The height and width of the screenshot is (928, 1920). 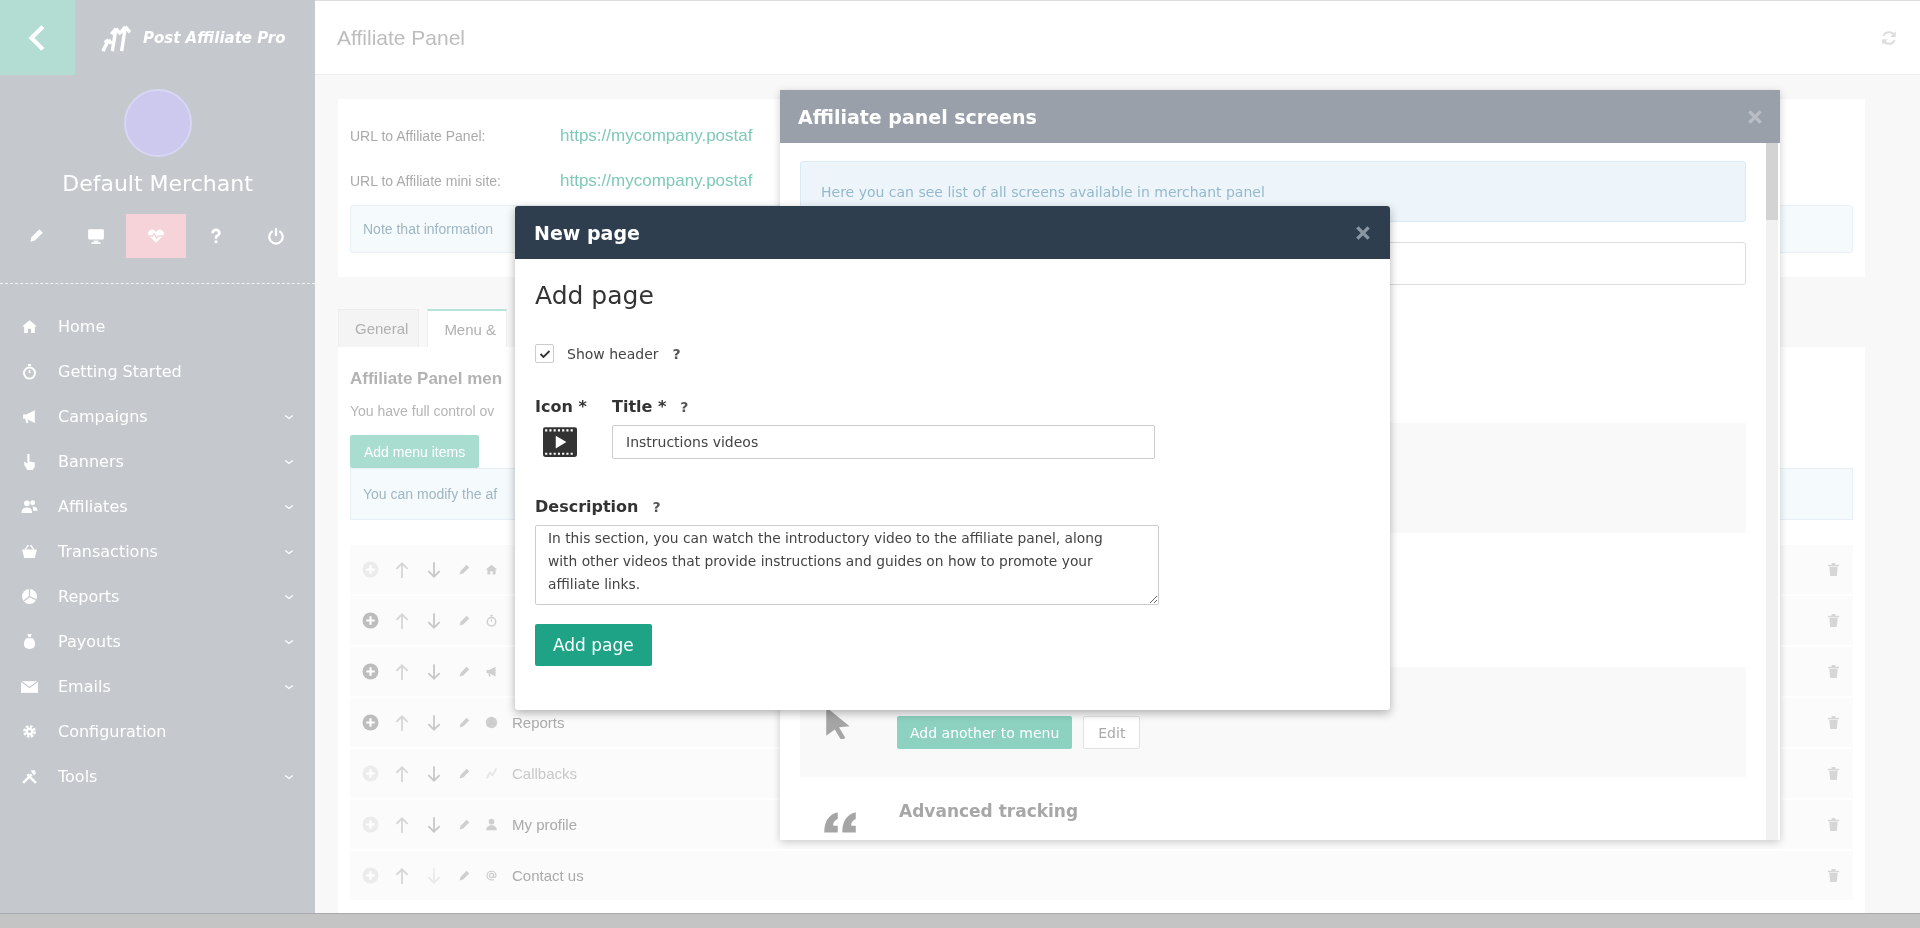 What do you see at coordinates (276, 236) in the screenshot?
I see `power-icon` at bounding box center [276, 236].